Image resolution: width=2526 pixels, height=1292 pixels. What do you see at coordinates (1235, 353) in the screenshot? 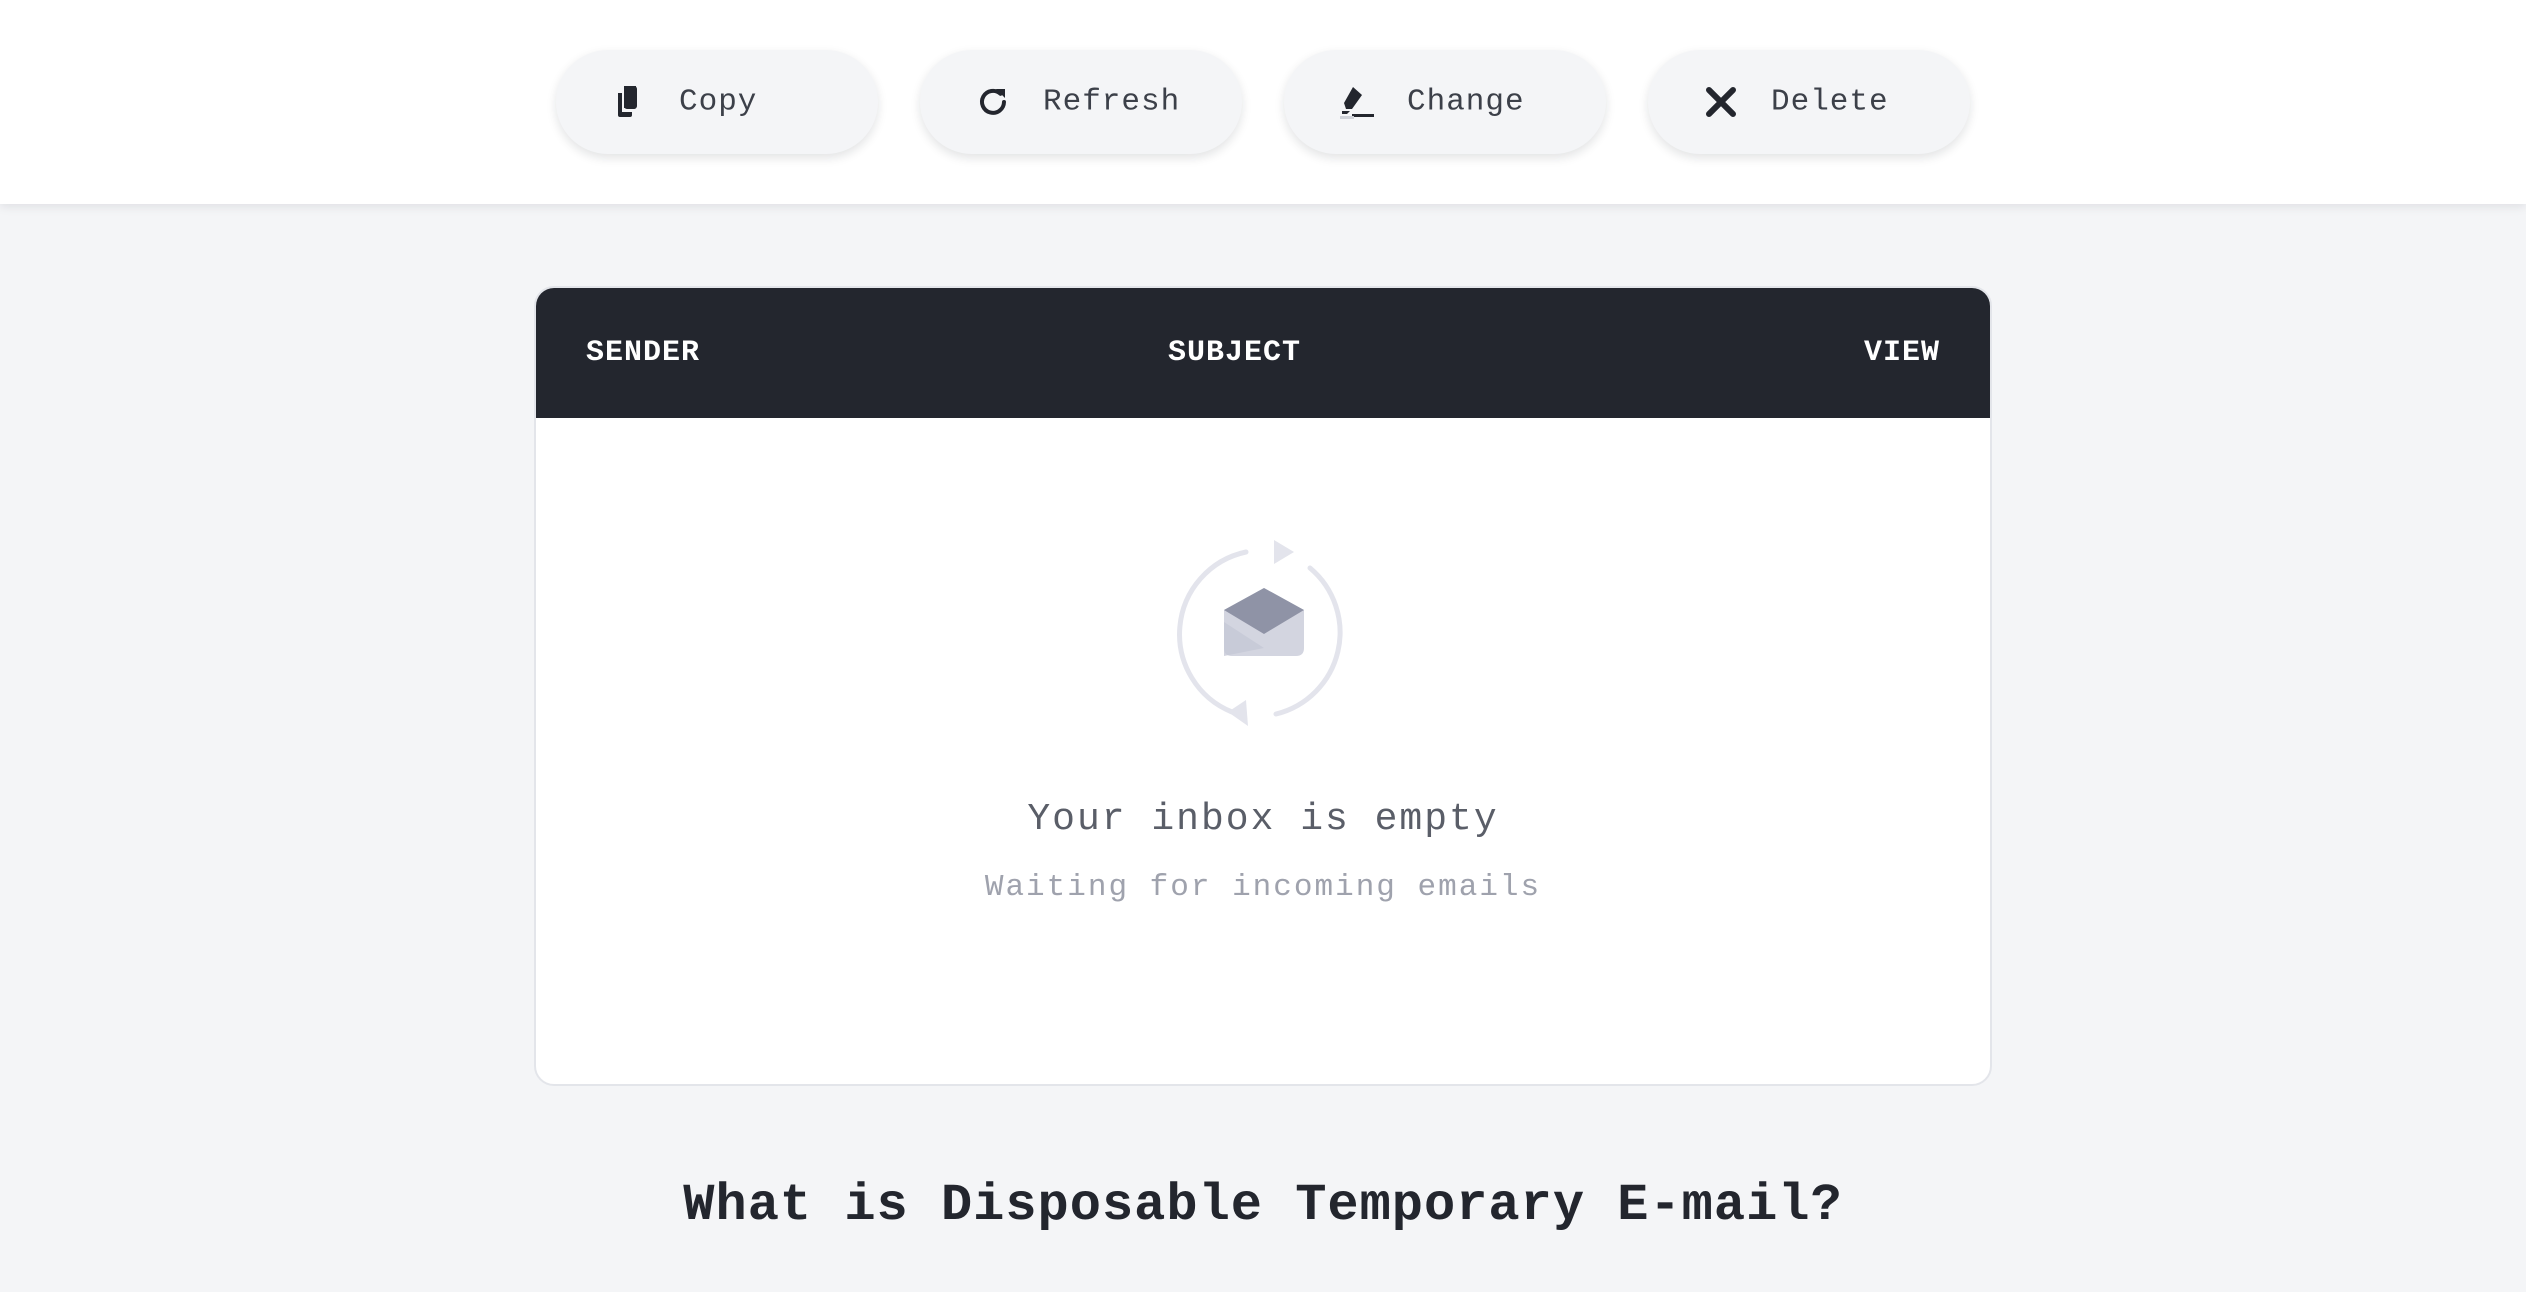
I see `column-header-subject: SUBJECT` at bounding box center [1235, 353].